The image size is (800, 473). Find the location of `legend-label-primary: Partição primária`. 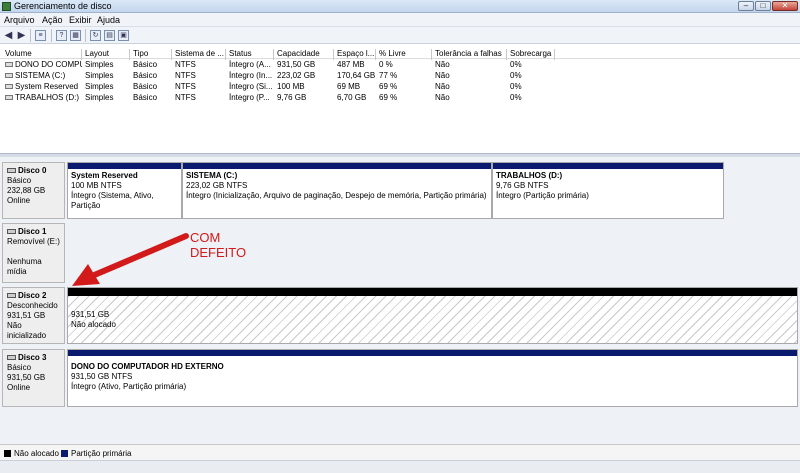

legend-label-primary: Partição primária is located at coordinates (101, 453).